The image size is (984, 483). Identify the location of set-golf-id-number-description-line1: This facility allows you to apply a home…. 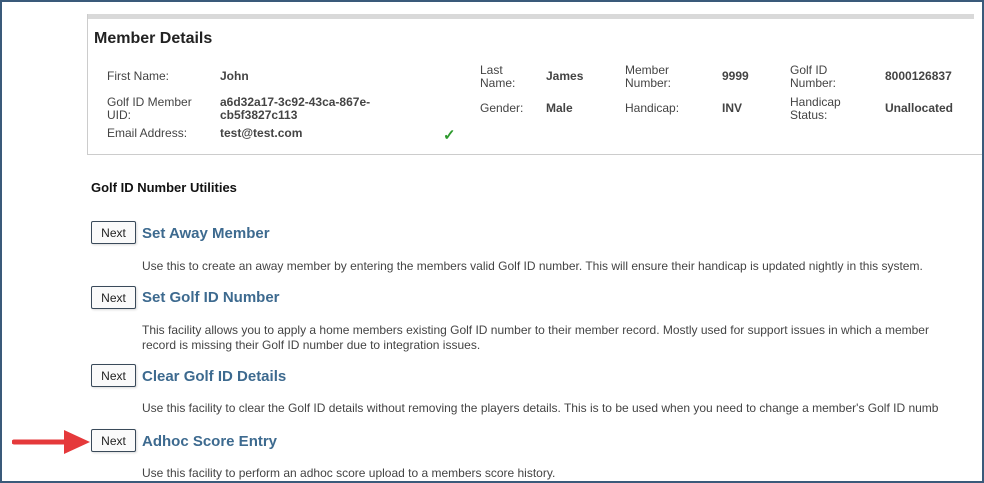
(535, 330).